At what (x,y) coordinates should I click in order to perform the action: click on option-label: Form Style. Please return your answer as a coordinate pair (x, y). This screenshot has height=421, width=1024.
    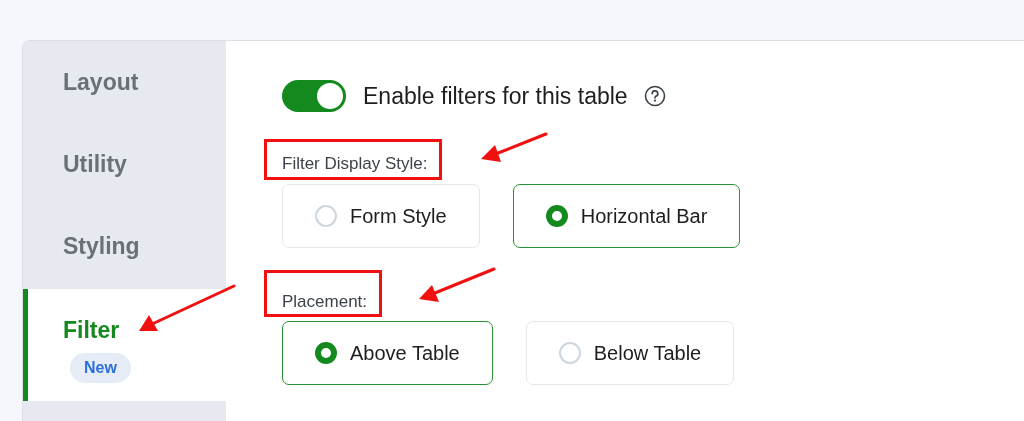
    Looking at the image, I should click on (398, 216).